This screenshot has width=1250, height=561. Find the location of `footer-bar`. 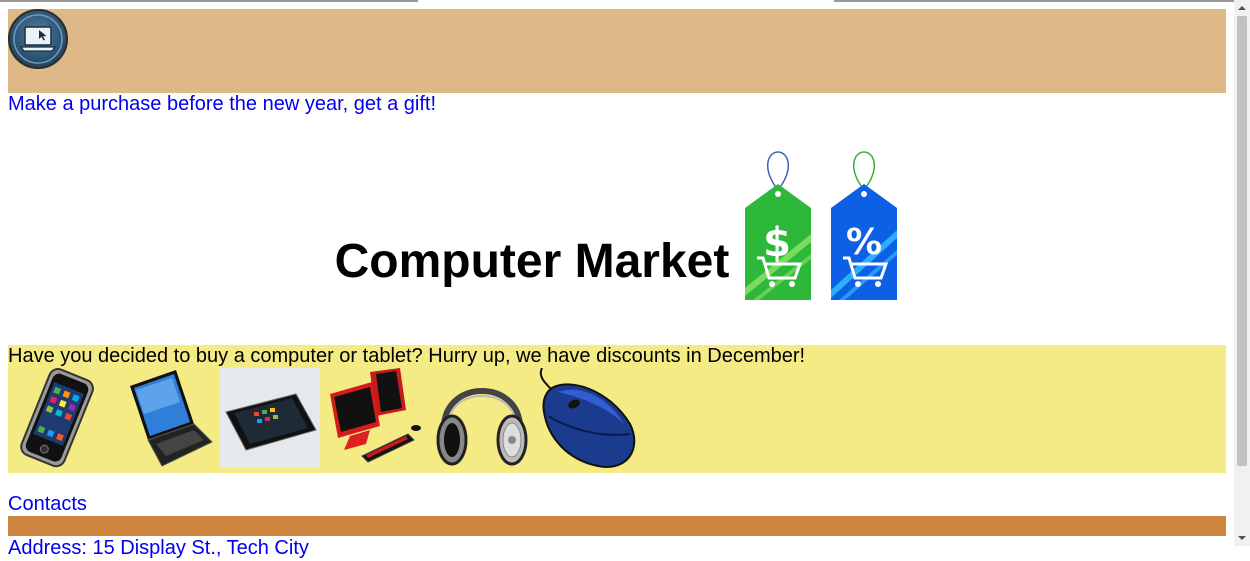

footer-bar is located at coordinates (617, 526).